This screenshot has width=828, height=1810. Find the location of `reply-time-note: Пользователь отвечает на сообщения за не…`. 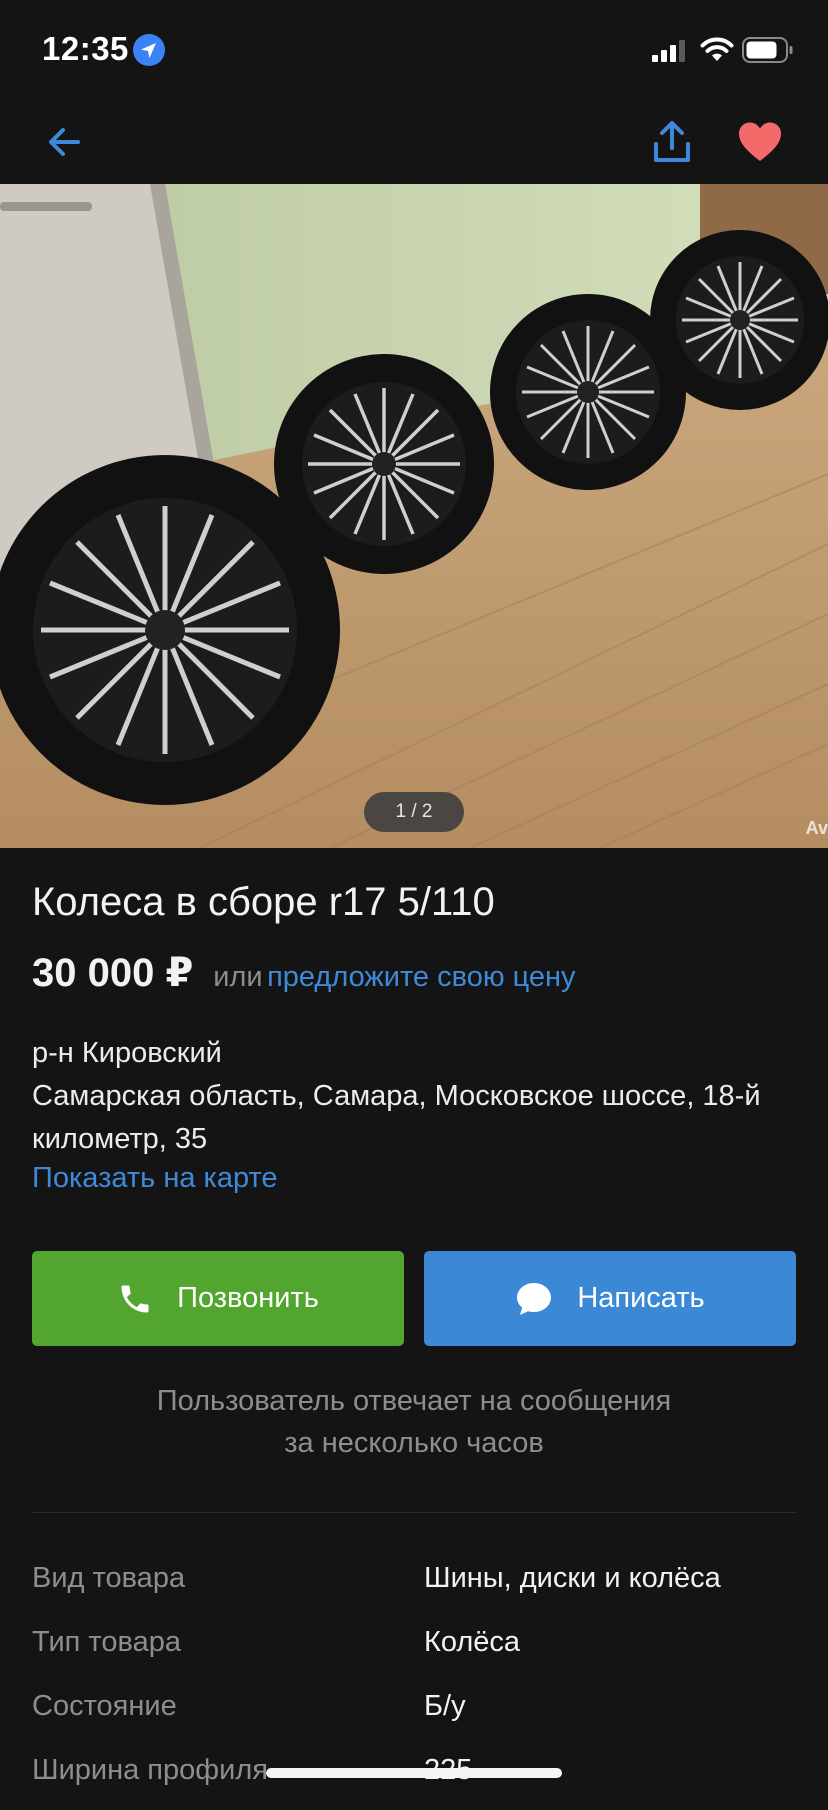

reply-time-note: Пользователь отвечает на сообщения за не… is located at coordinates (414, 1422).